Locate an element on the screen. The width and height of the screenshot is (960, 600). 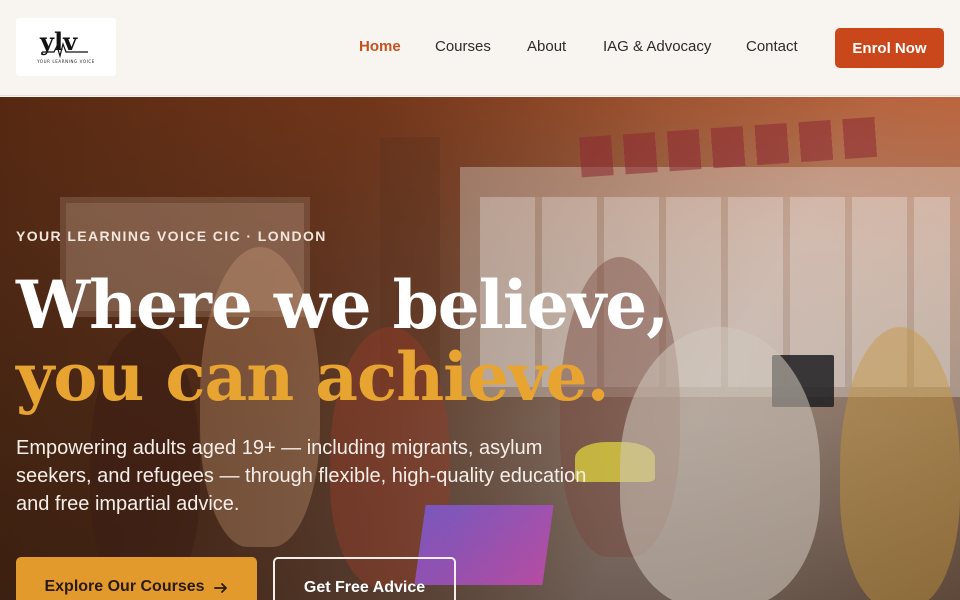
explore-courses-label: Explore Our Courses is located at coordinates (124, 586).